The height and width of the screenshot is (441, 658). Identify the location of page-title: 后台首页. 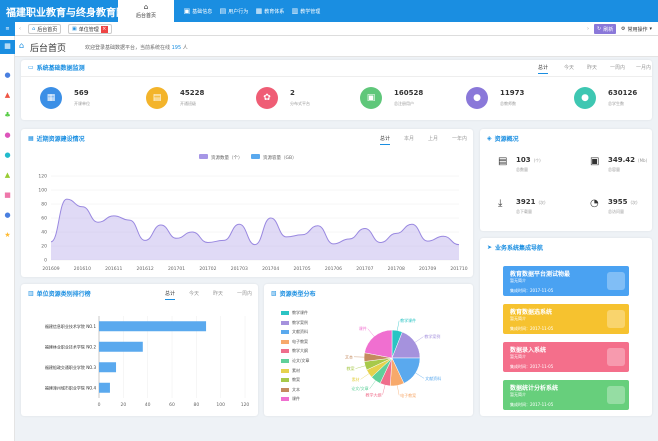
(48, 49).